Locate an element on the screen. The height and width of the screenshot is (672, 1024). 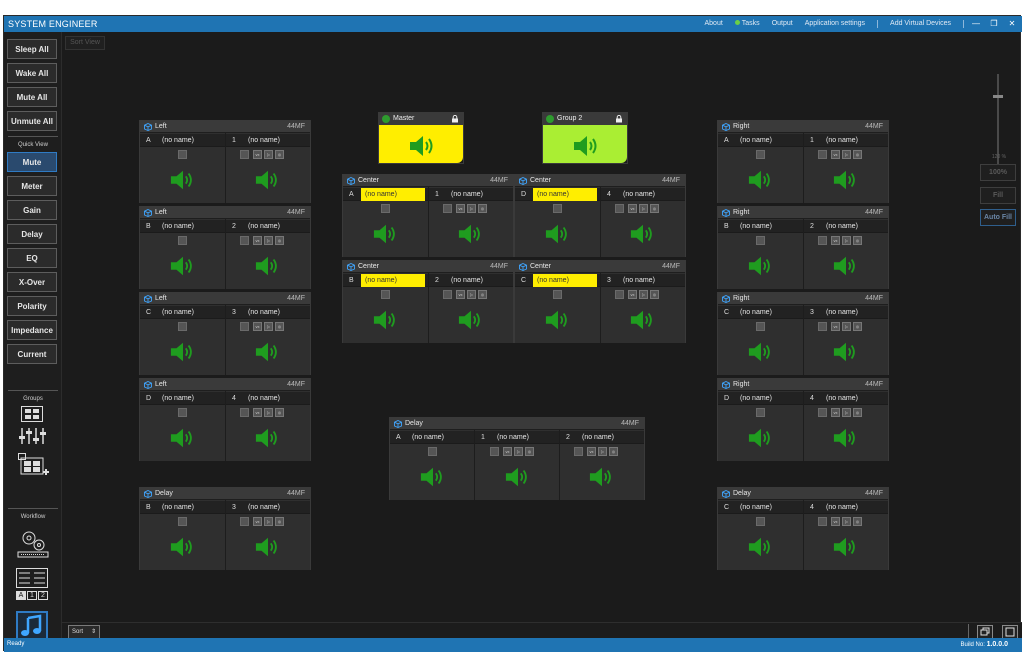
maximize-view-icon is located at coordinates (1010, 632).